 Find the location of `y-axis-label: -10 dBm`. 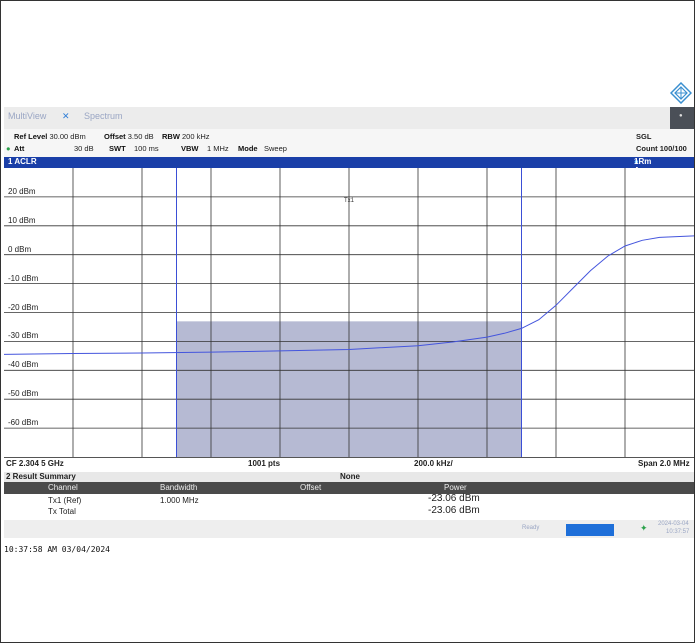

y-axis-label: -10 dBm is located at coordinates (23, 278).